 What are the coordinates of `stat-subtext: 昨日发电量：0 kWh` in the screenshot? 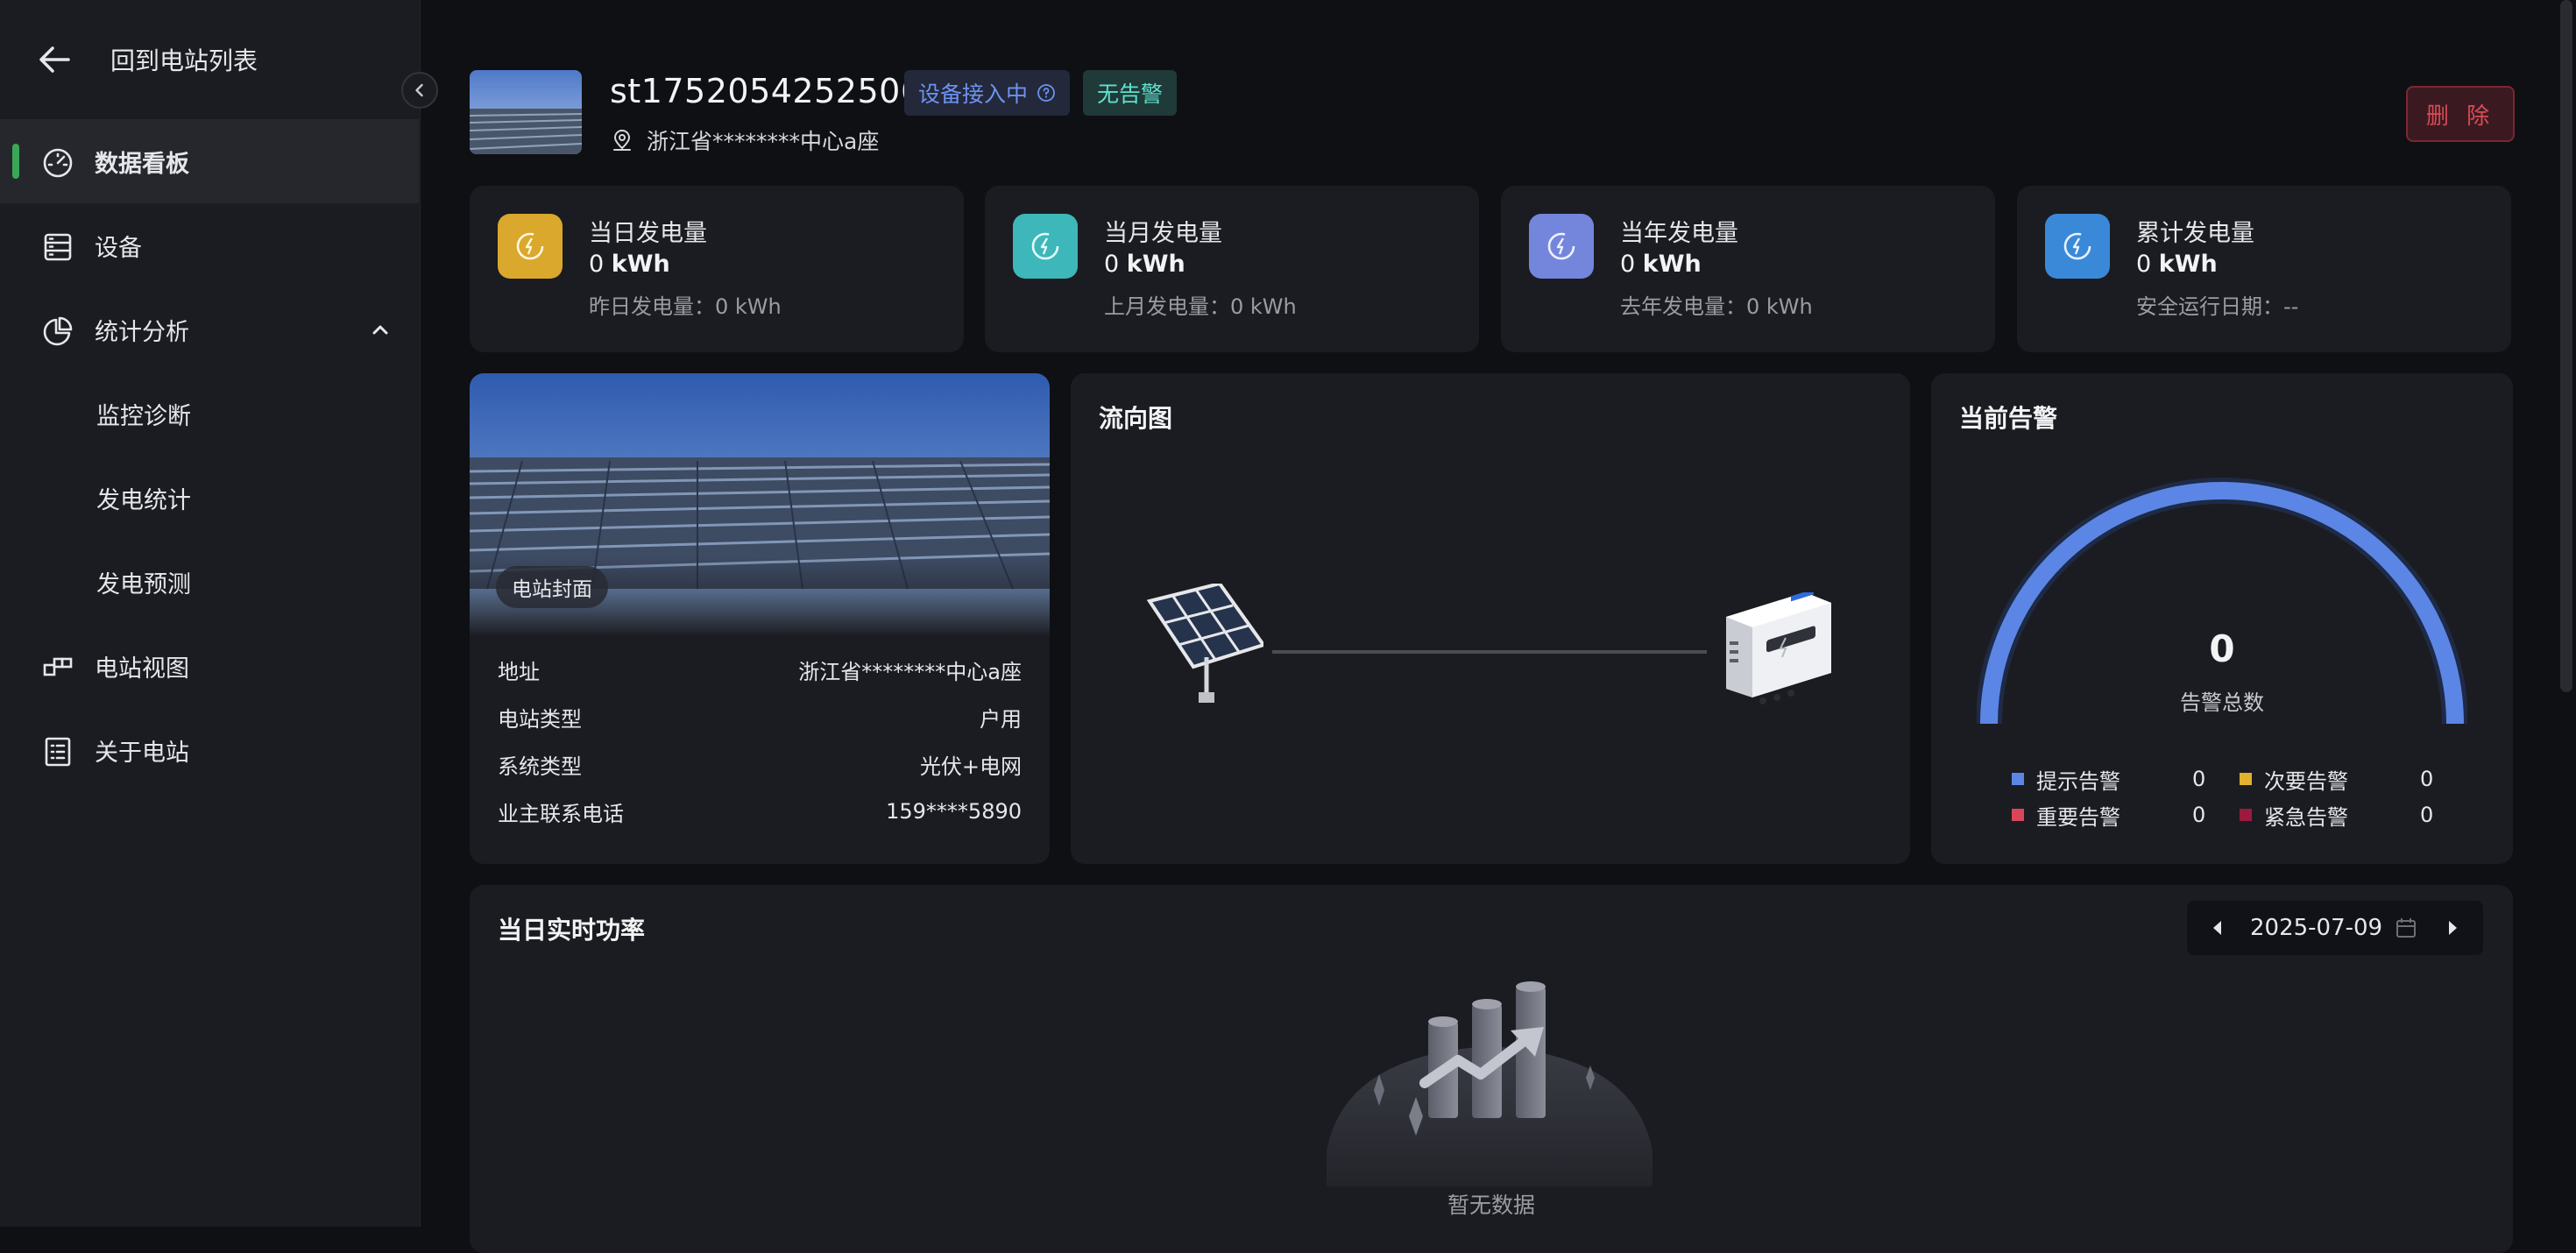 It's located at (685, 306).